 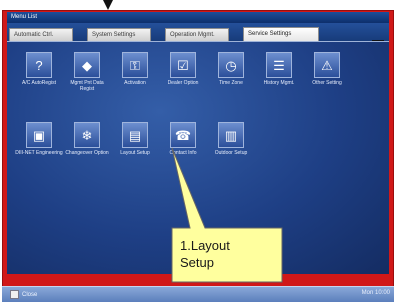 I want to click on tab-system-settings: System Settings, so click(x=119, y=34).